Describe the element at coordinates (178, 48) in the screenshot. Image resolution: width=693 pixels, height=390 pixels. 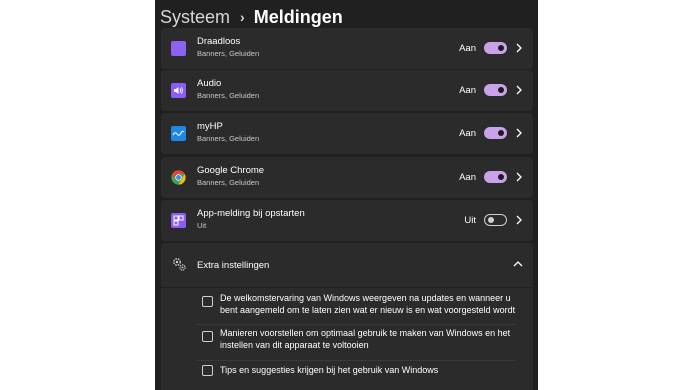
I see `wireless-app-icon` at that location.